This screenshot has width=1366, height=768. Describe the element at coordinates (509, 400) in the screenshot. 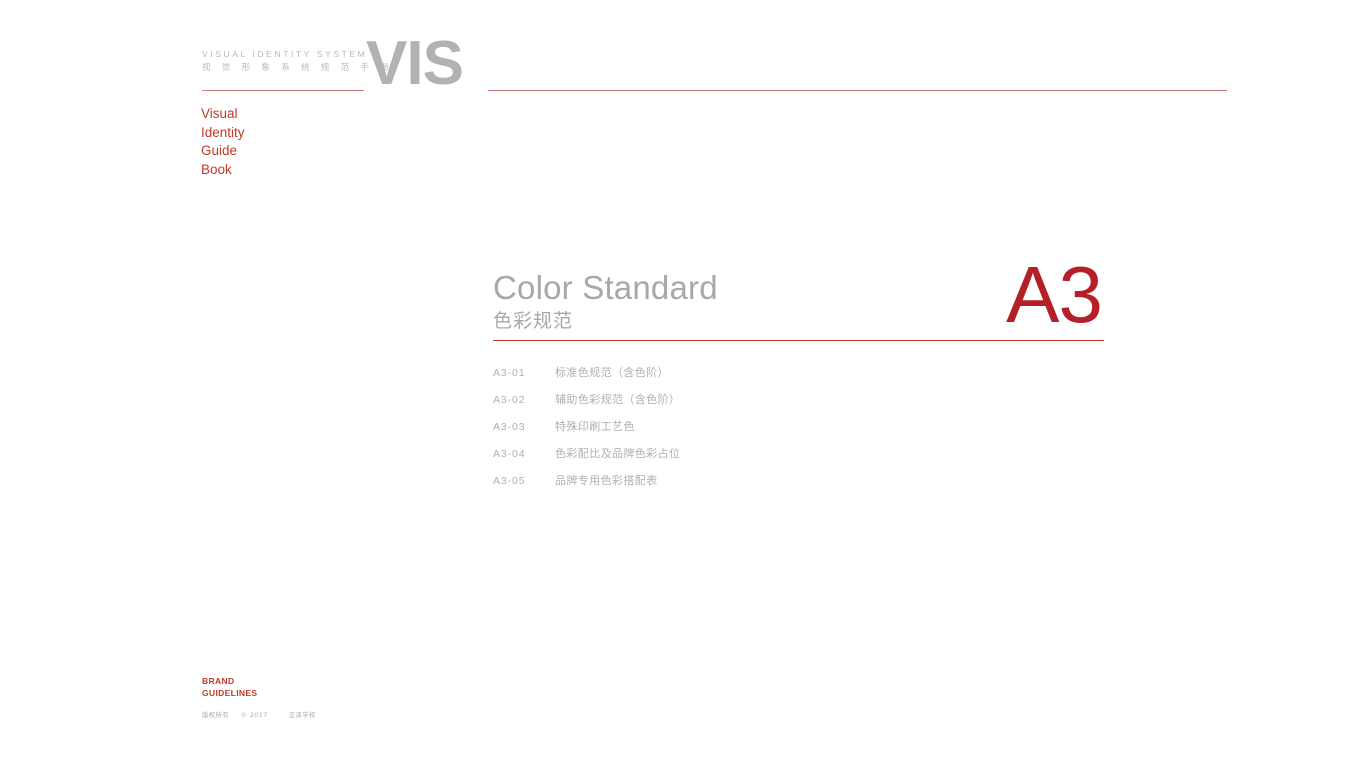

I see `contents-item-code: A3-02` at that location.